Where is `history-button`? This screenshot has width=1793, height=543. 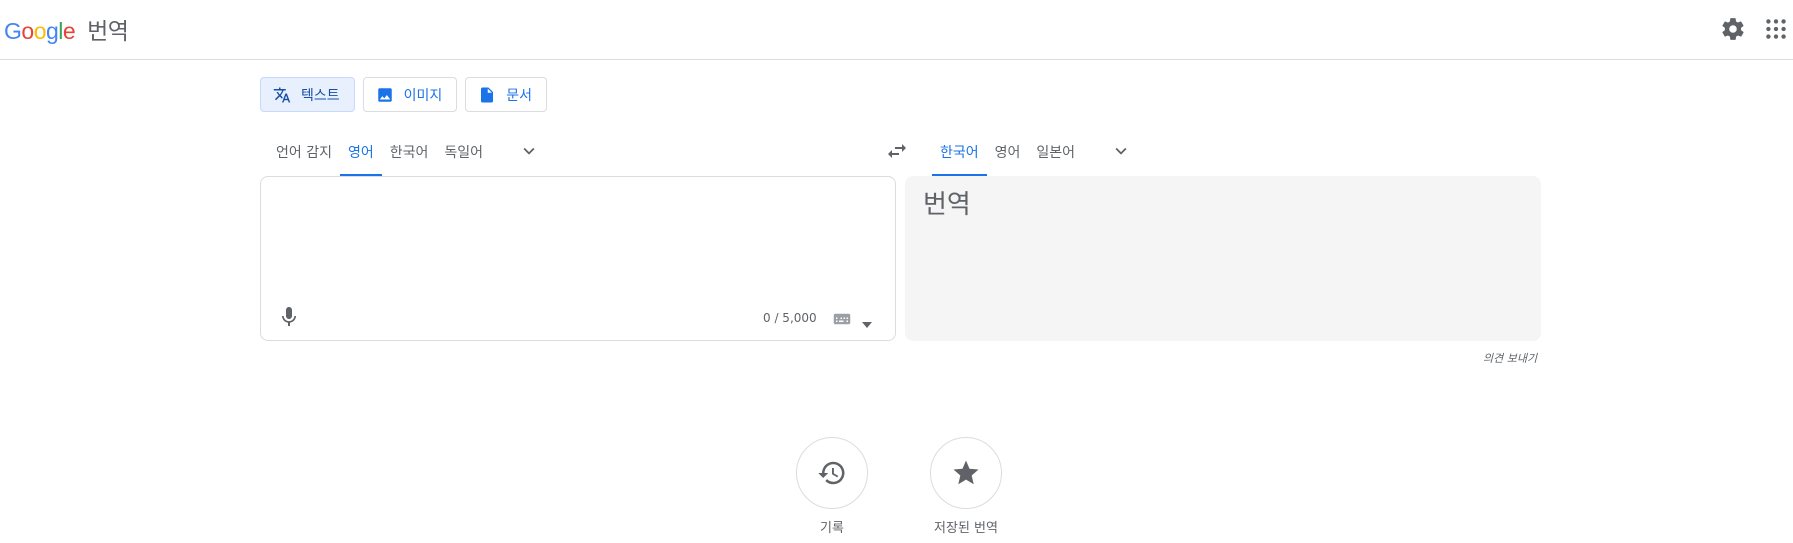 history-button is located at coordinates (832, 473).